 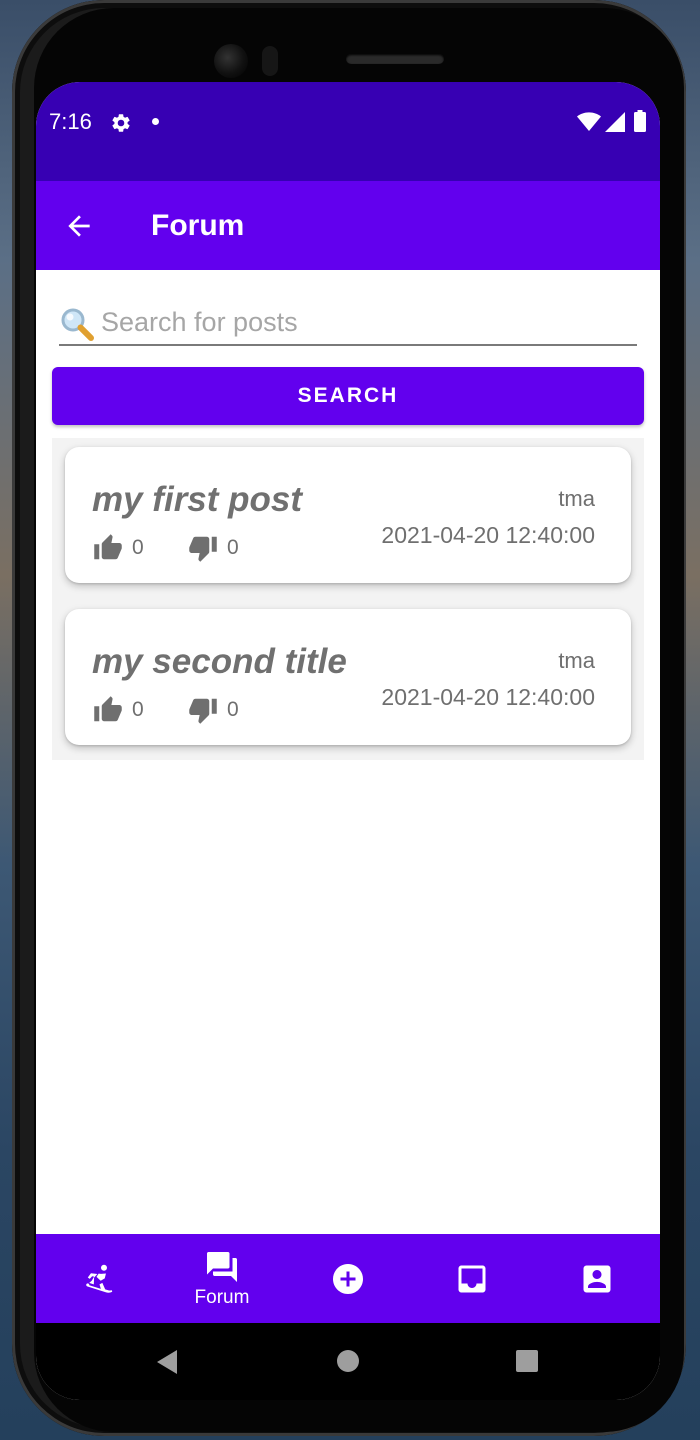 I want to click on search-field, so click(x=348, y=324).